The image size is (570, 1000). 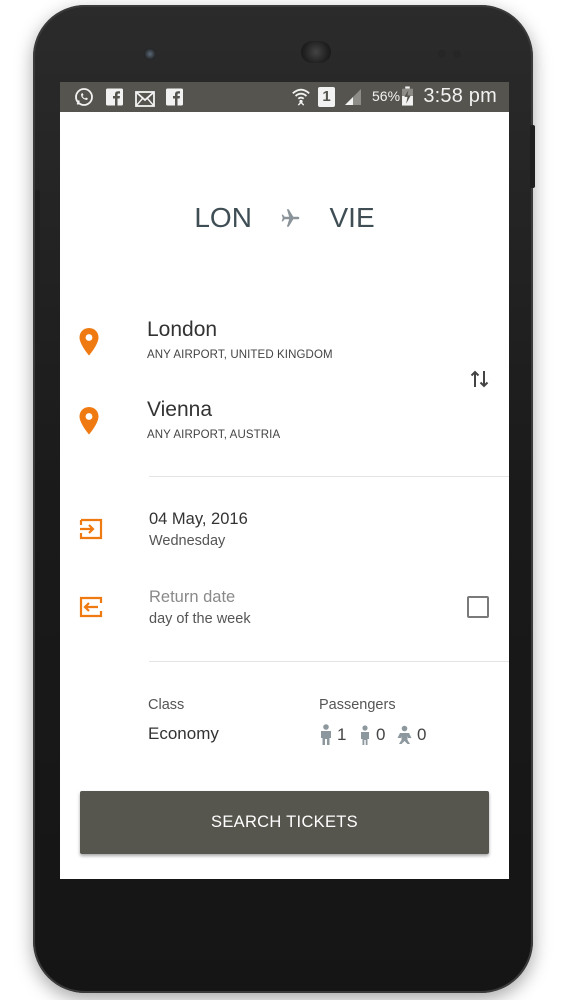 I want to click on child-passengers: 0, so click(x=371, y=735).